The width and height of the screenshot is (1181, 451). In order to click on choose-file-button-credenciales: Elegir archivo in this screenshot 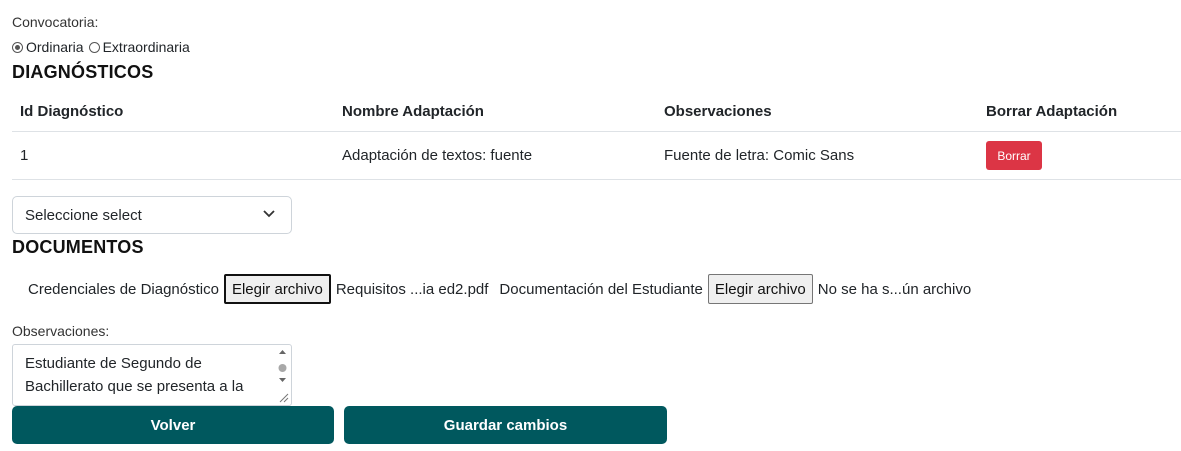, I will do `click(277, 289)`.